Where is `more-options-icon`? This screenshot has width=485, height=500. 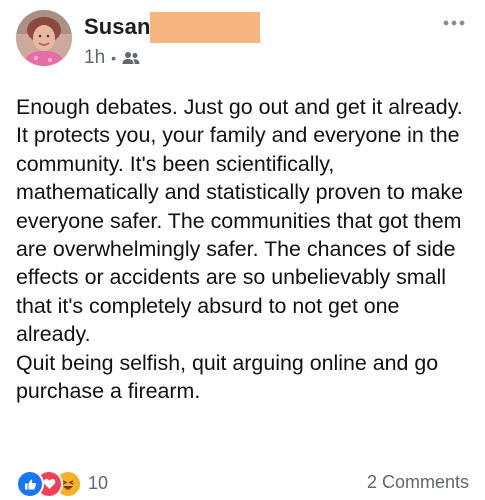
more-options-icon is located at coordinates (454, 23).